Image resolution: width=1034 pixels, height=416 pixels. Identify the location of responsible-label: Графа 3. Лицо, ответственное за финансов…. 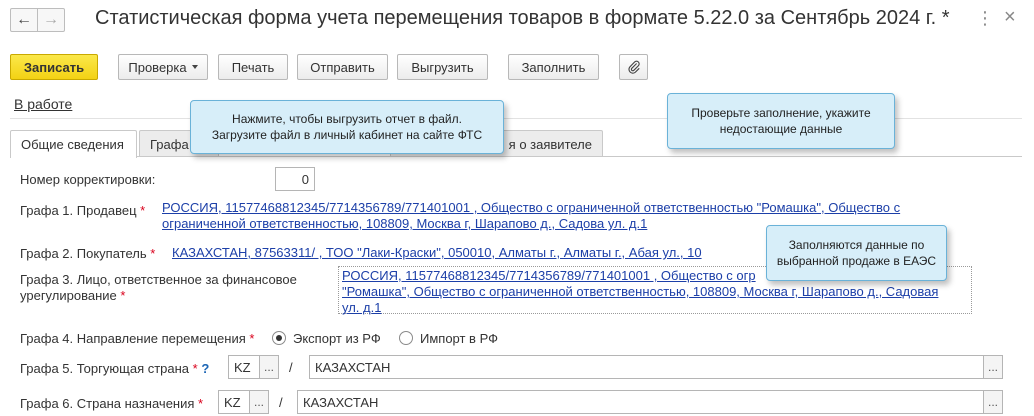
(158, 287).